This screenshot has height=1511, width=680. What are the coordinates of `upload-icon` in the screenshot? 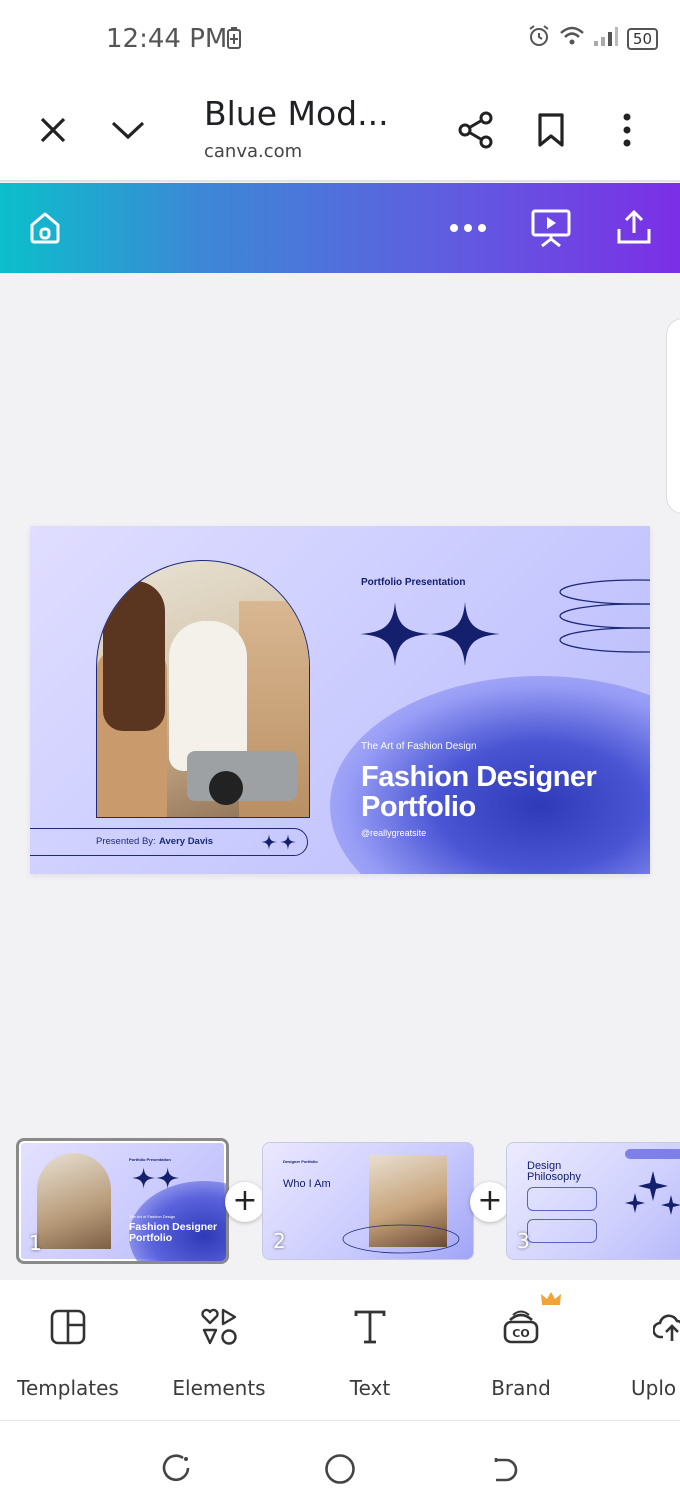 It's located at (639, 1327).